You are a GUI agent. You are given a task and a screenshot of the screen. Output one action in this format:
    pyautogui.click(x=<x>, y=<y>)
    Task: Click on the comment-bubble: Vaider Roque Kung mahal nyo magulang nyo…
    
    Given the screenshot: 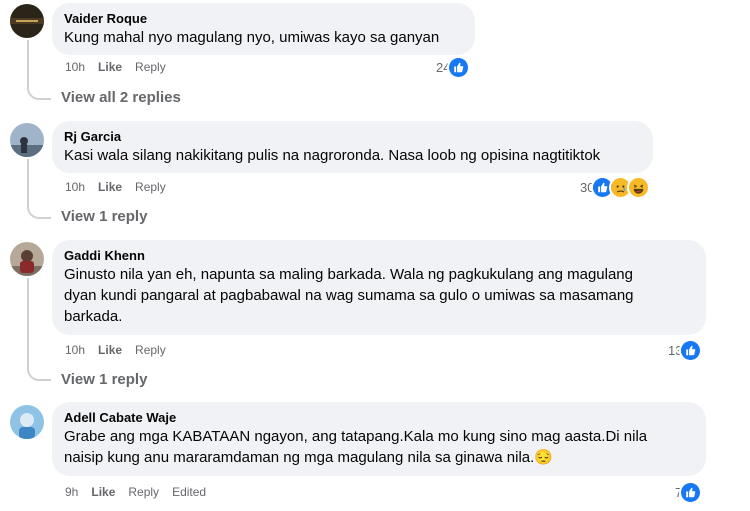 What is the action you would take?
    pyautogui.click(x=263, y=29)
    